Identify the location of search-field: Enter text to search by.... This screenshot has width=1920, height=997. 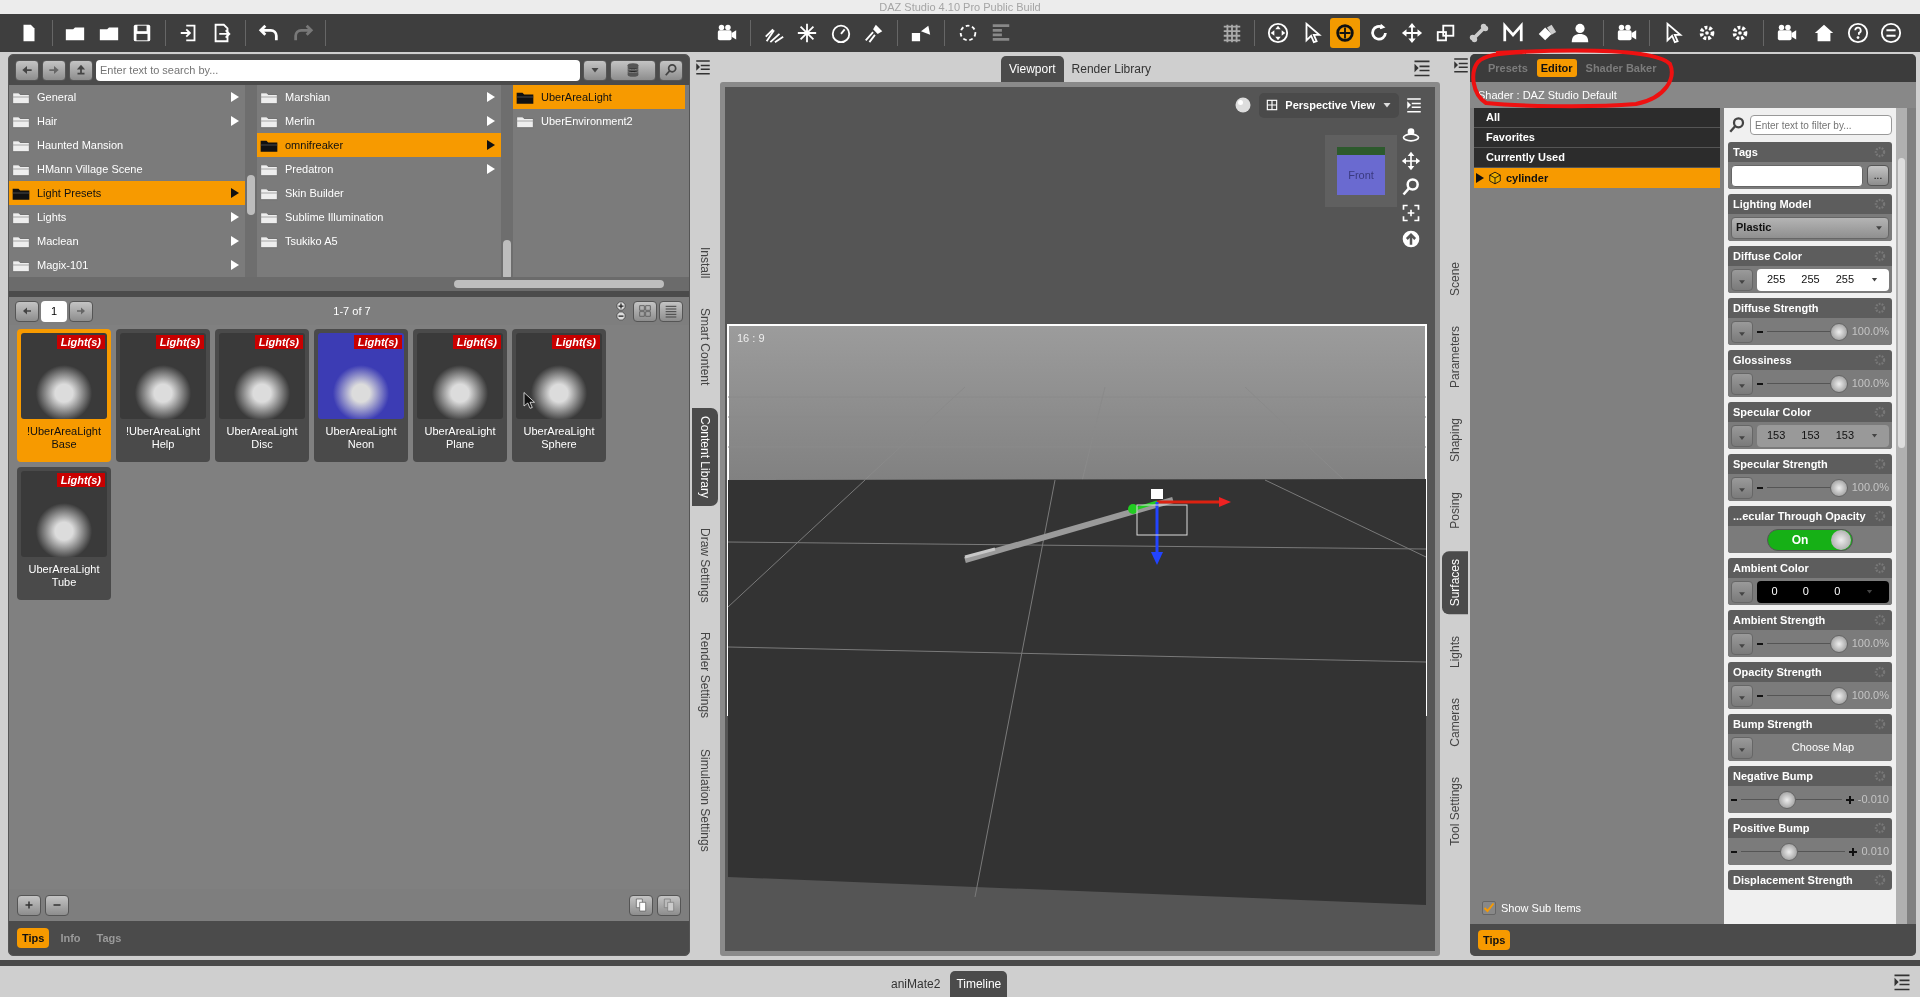
(338, 70).